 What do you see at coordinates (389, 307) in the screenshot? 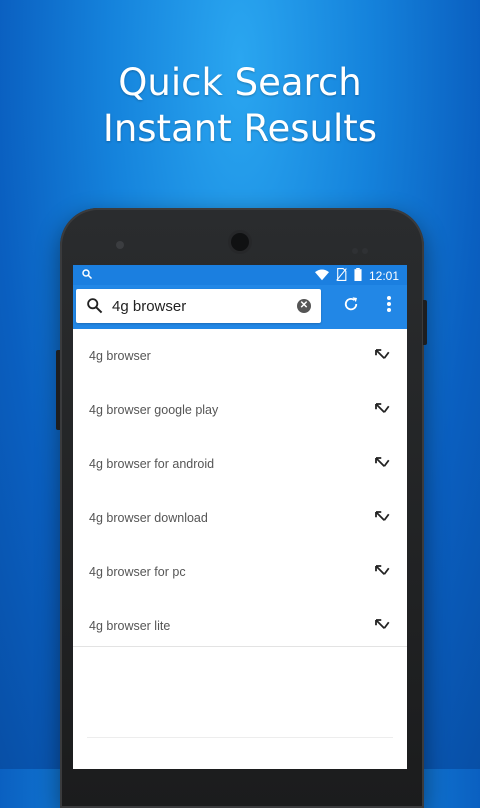
I see `more-vertical-icon` at bounding box center [389, 307].